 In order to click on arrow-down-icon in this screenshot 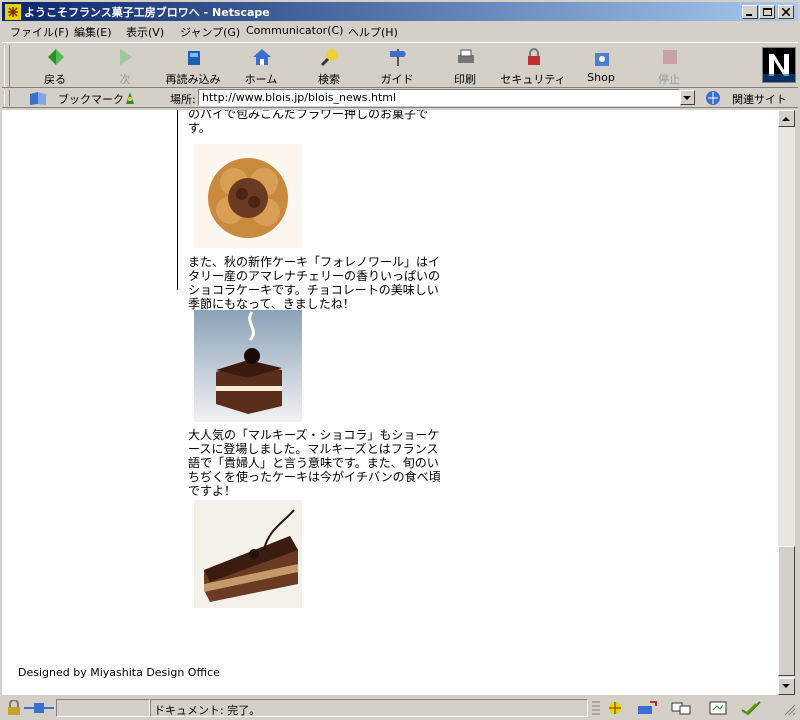, I will do `click(786, 686)`.